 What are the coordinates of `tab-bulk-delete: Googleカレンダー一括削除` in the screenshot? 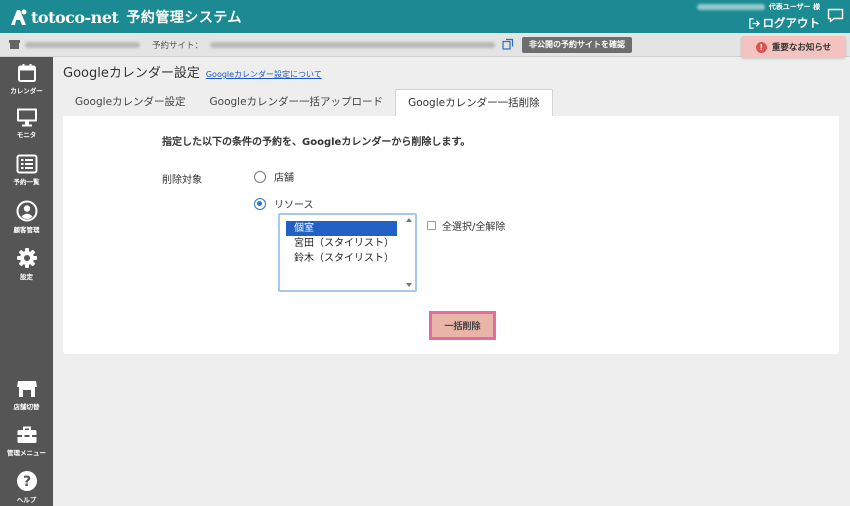 It's located at (474, 102).